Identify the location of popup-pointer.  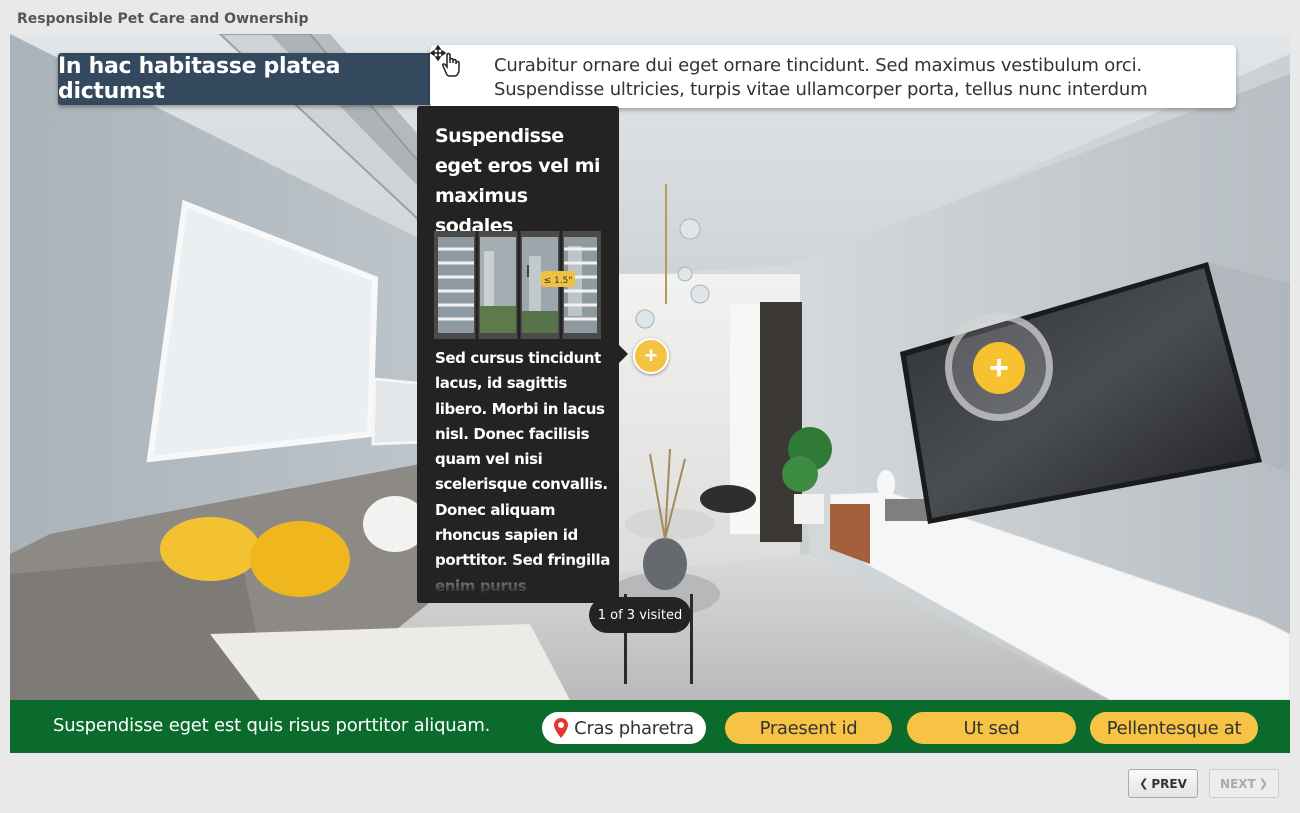
(623, 354).